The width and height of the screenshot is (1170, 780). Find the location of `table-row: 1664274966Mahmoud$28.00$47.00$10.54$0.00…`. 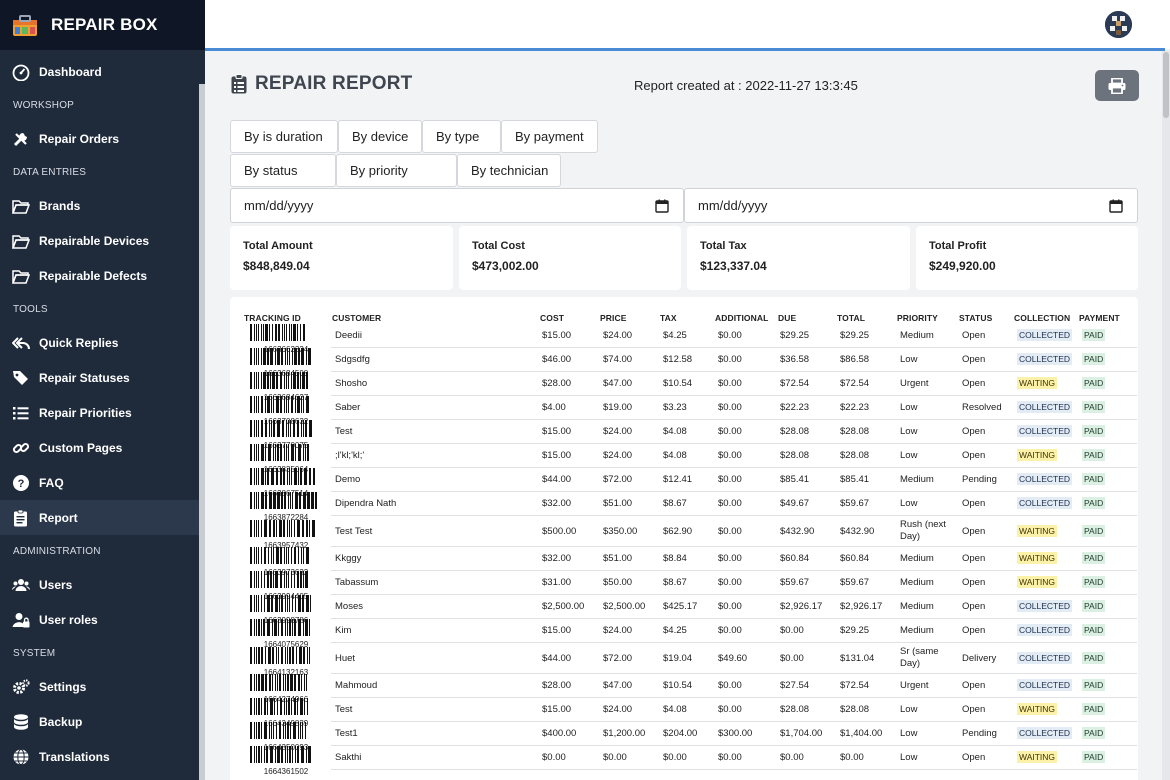

table-row: 1664274966Mahmoud$28.00$47.00$10.54$0.00… is located at coordinates (690, 689).